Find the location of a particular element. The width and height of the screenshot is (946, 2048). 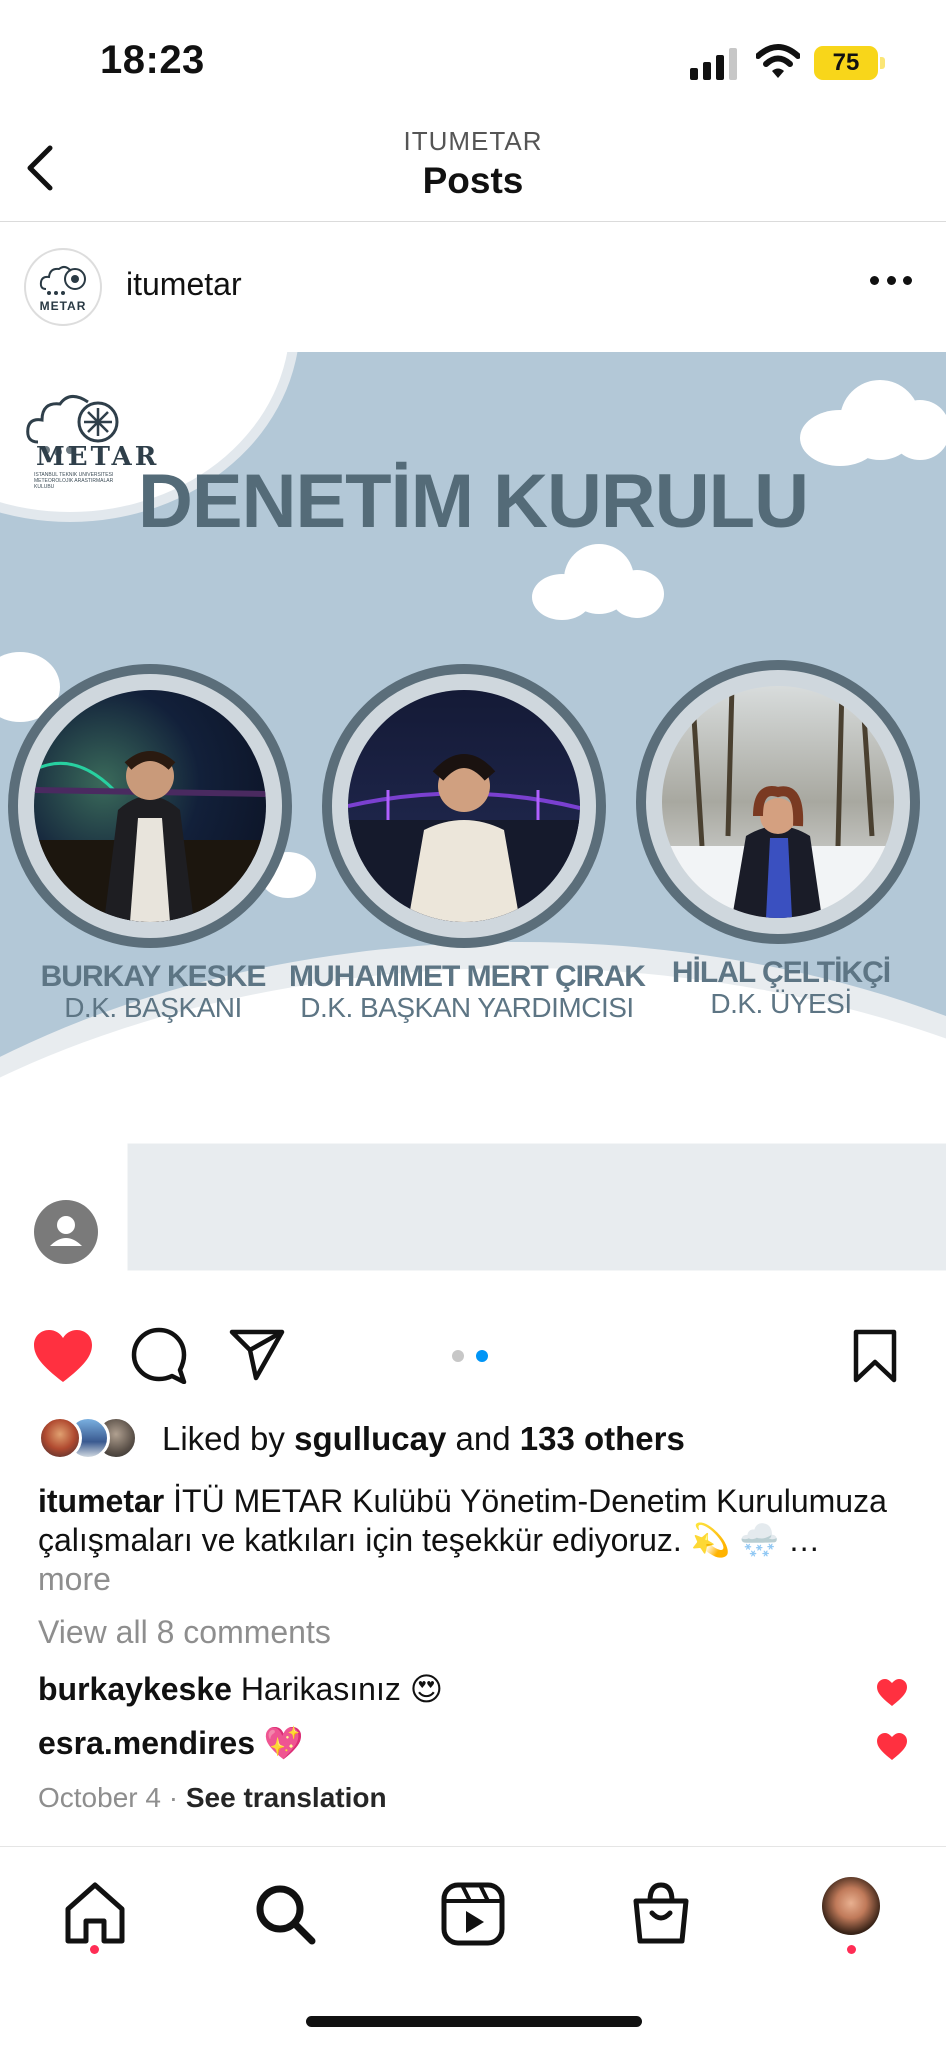

post-meta: October 4 · See translation is located at coordinates (212, 1798).